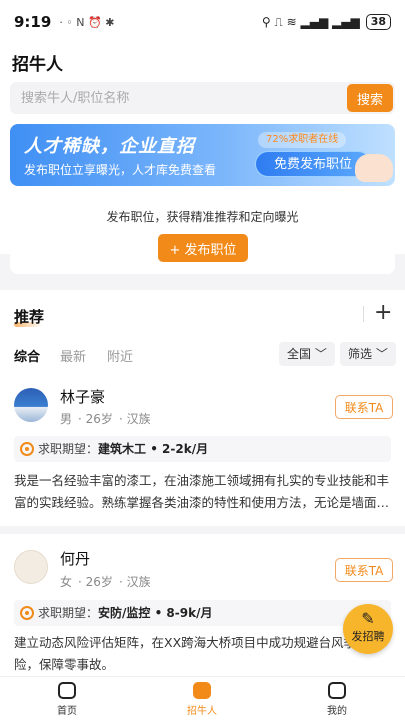 The image size is (405, 720). I want to click on post-job-fab: ✎ 发招聘, so click(368, 629).